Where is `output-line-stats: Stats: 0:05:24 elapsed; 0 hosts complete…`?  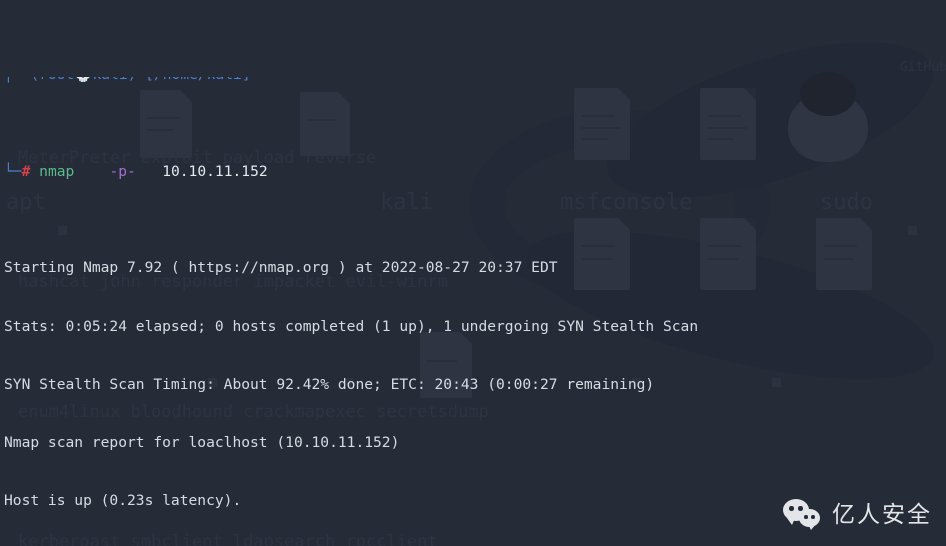
output-line-stats: Stats: 0:05:24 elapsed; 0 hosts complete… is located at coordinates (351, 326).